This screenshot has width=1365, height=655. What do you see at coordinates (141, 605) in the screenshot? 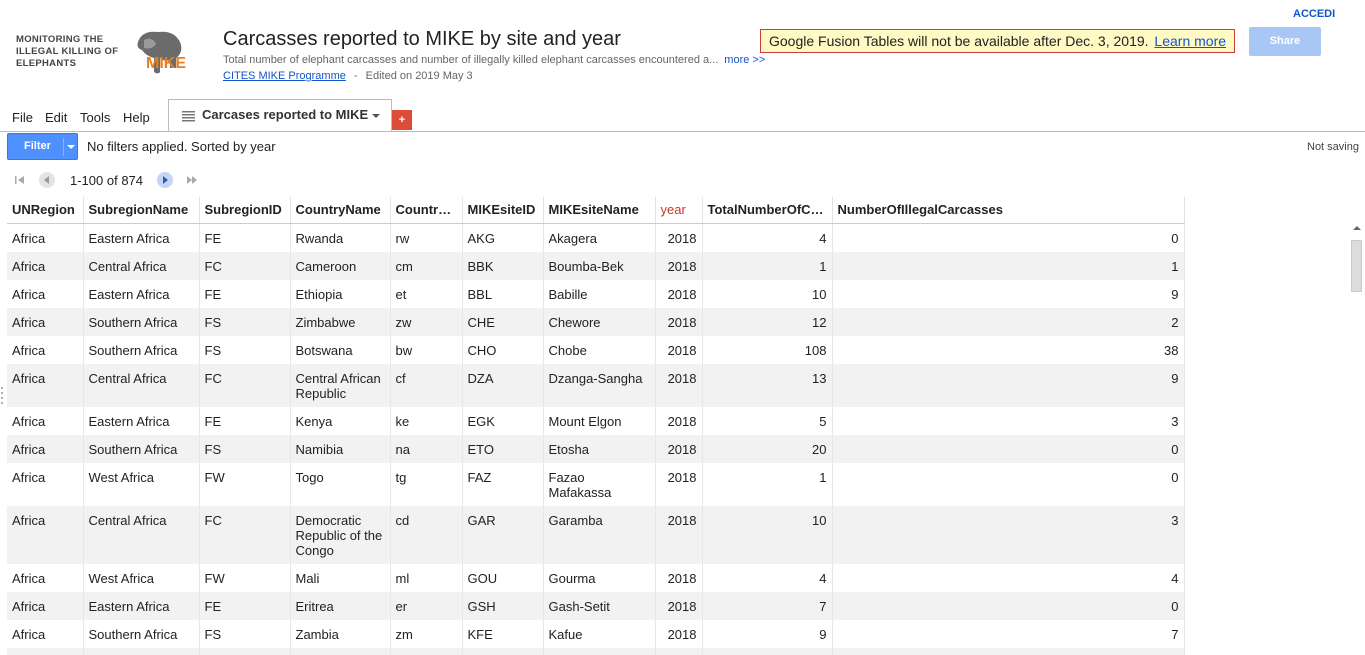
I see `table-cell: Eastern Africa` at bounding box center [141, 605].